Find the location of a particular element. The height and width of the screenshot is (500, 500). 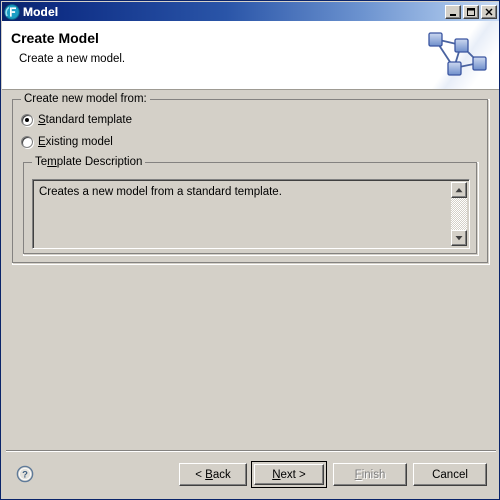

radio-standard-template-label: Standard template is located at coordinates (85, 120).